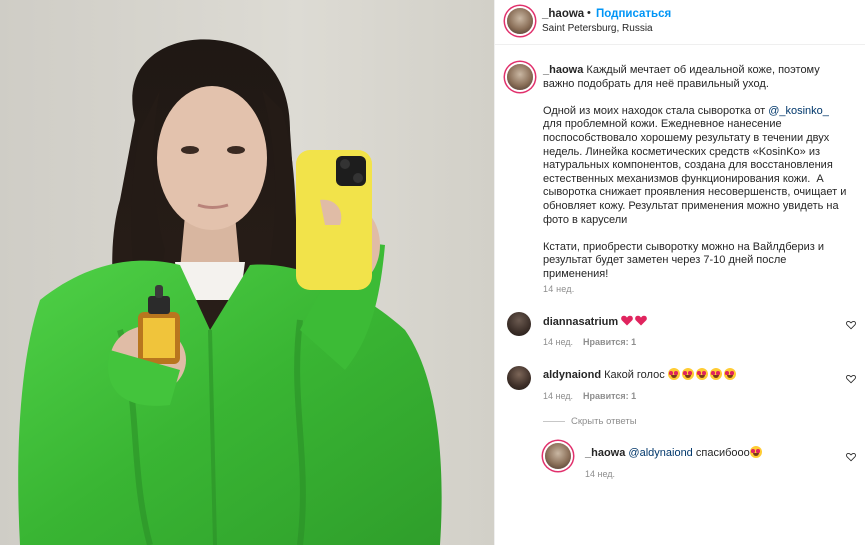  What do you see at coordinates (558, 289) in the screenshot?
I see `caption-timestamp: 14 нед.` at bounding box center [558, 289].